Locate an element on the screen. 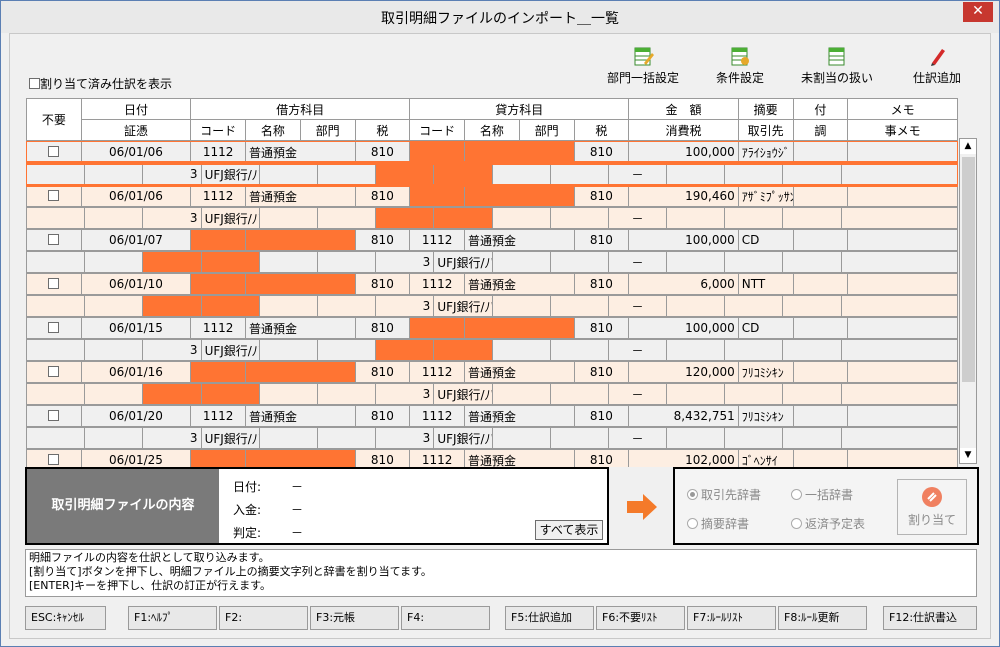  scroll-down-icon: ▼ is located at coordinates (968, 455).